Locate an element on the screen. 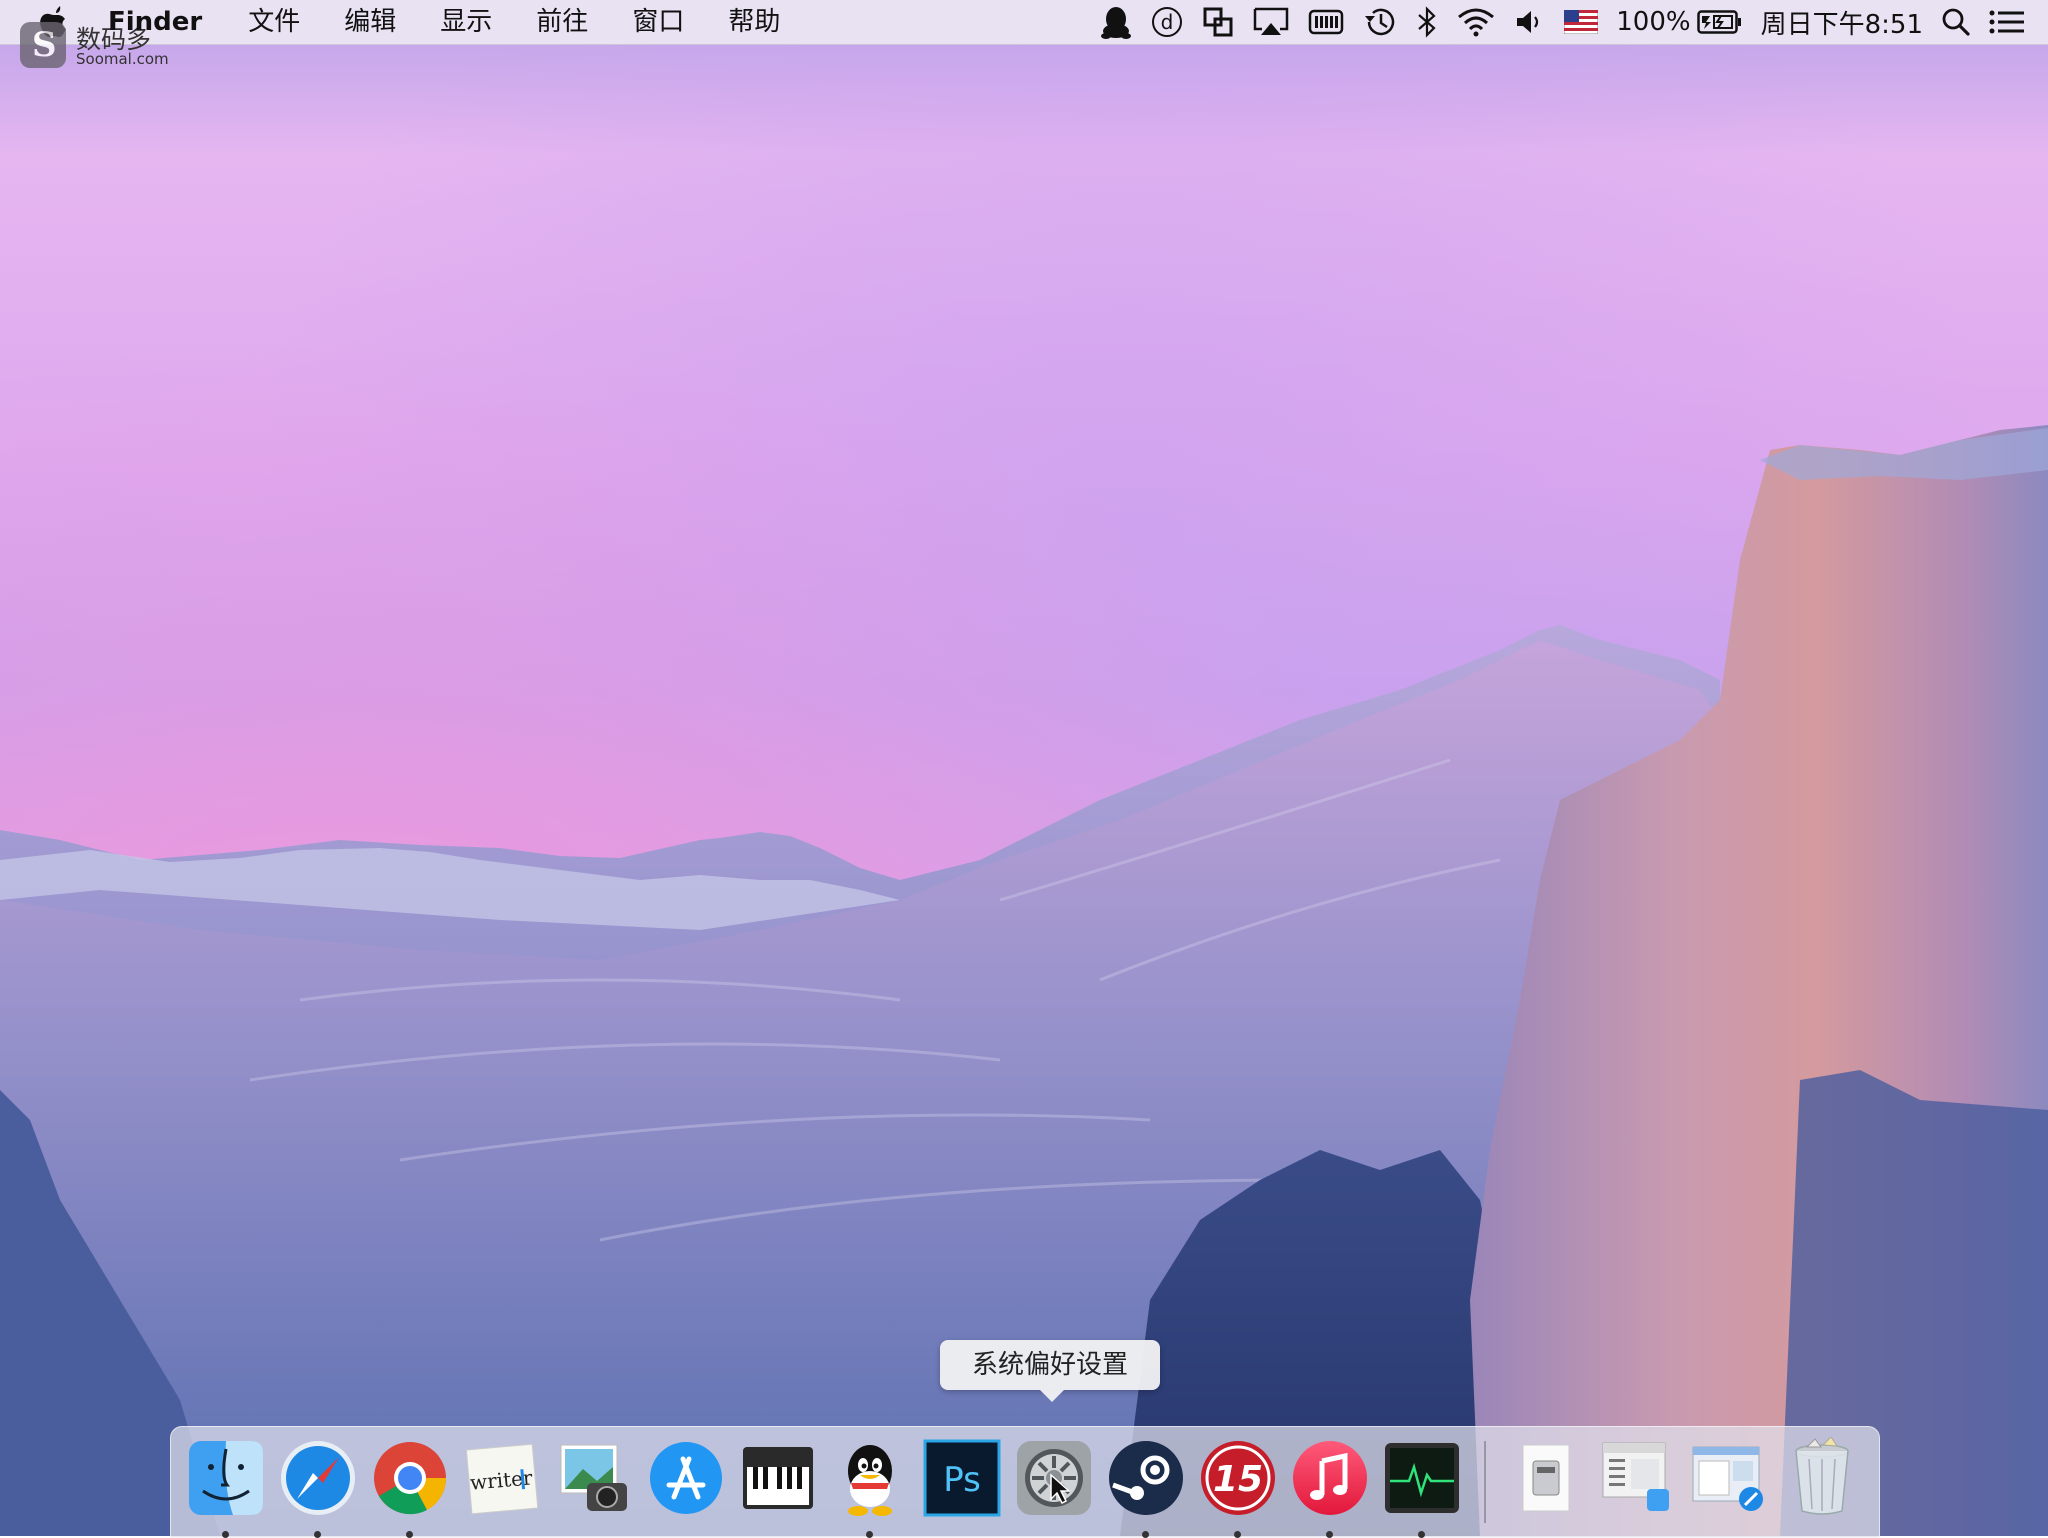  dock-piano is located at coordinates (778, 1478).